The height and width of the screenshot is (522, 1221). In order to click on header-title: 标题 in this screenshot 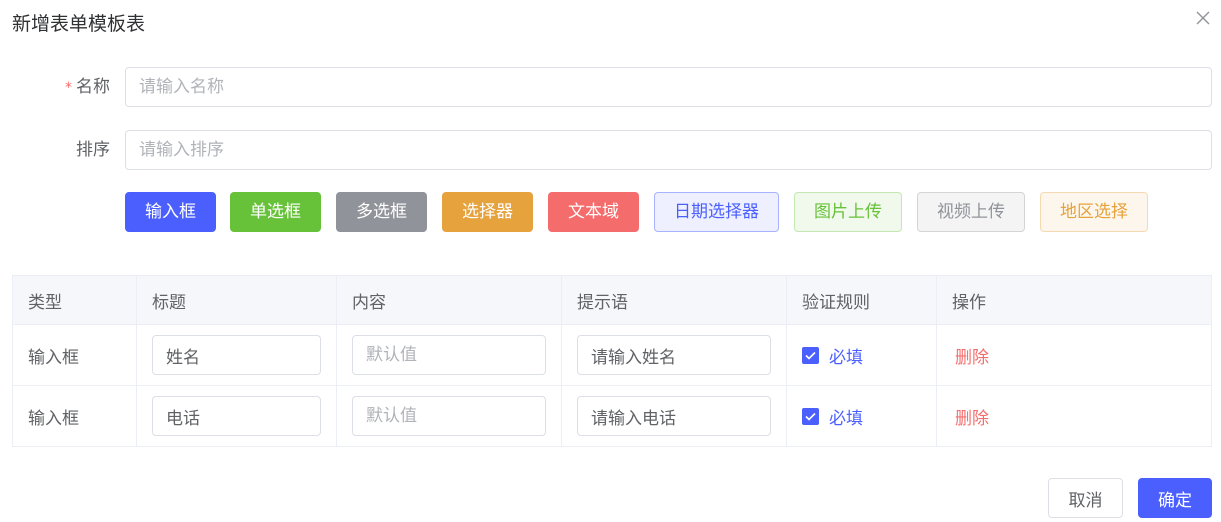, I will do `click(237, 300)`.